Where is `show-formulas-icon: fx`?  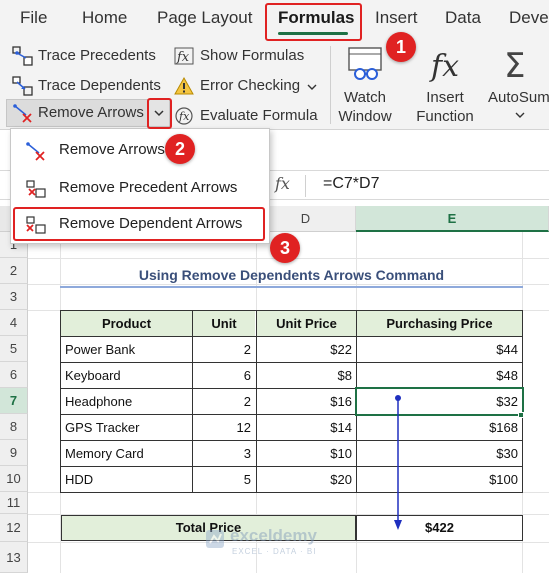 show-formulas-icon: fx is located at coordinates (184, 56).